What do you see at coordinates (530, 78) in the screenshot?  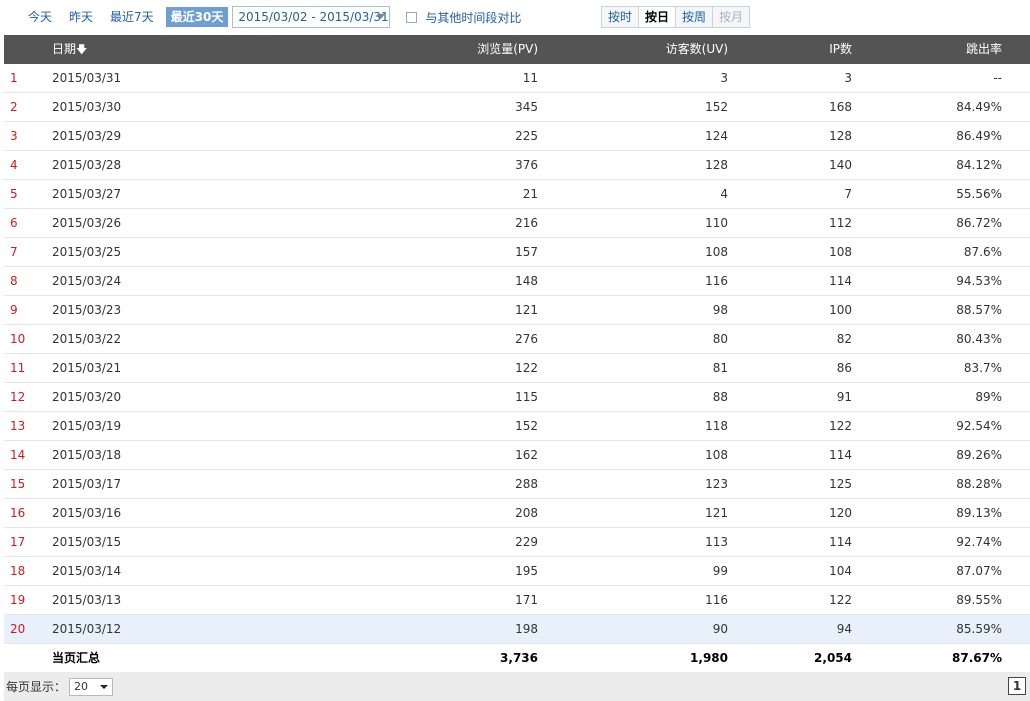 I see `row-pv: 11` at bounding box center [530, 78].